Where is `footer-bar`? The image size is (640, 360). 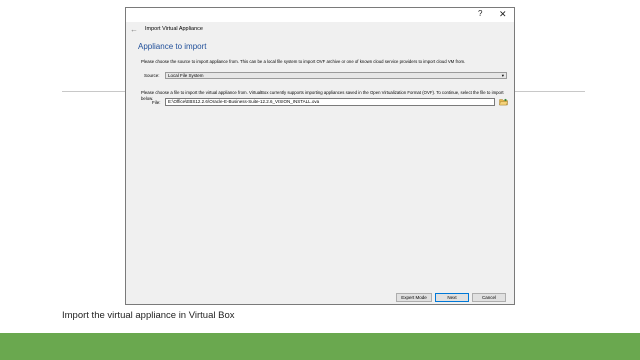 footer-bar is located at coordinates (320, 346).